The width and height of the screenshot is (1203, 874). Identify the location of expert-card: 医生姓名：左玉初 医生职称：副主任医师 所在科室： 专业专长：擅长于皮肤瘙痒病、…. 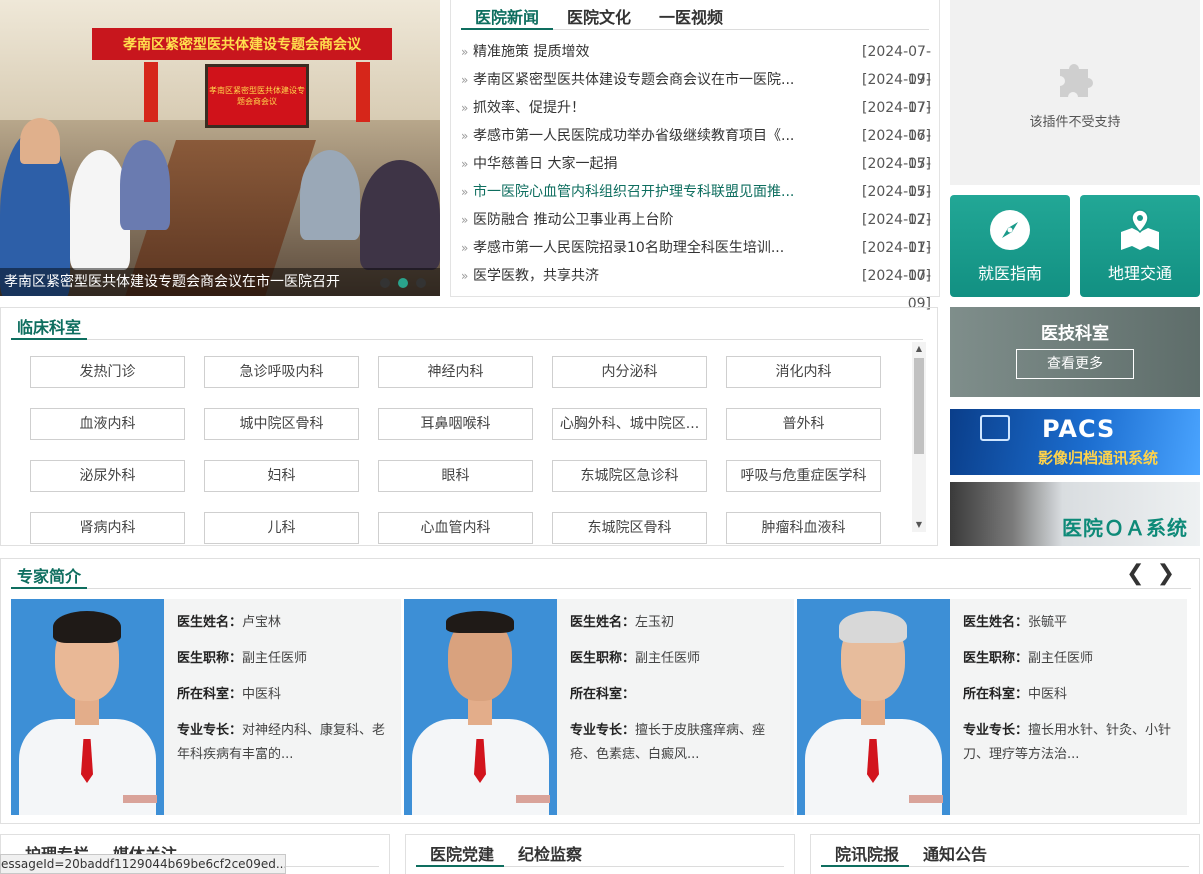
(599, 707).